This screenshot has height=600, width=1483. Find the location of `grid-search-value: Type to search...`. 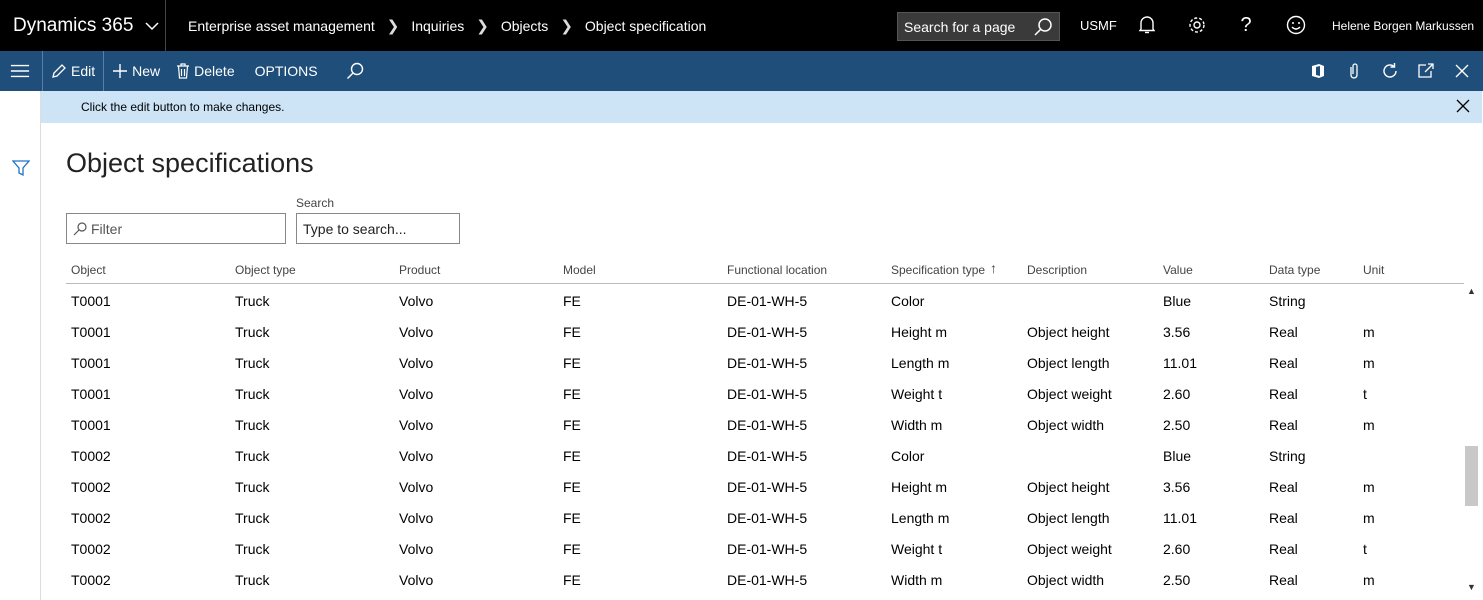

grid-search-value: Type to search... is located at coordinates (355, 228).